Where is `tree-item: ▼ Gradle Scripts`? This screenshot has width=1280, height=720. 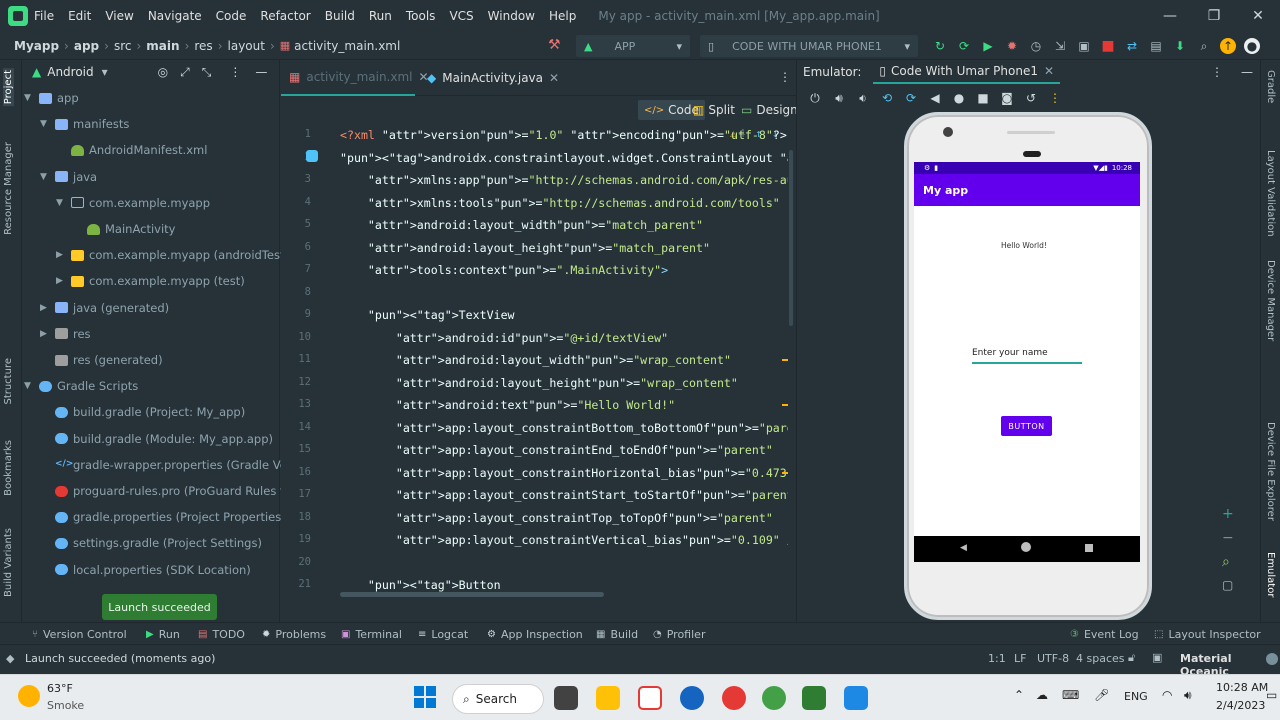 tree-item: ▼ Gradle Scripts is located at coordinates (81, 386).